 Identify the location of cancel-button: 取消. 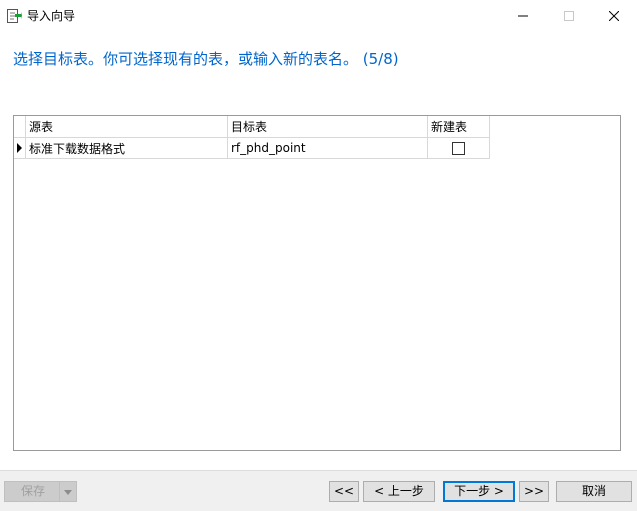
(594, 491).